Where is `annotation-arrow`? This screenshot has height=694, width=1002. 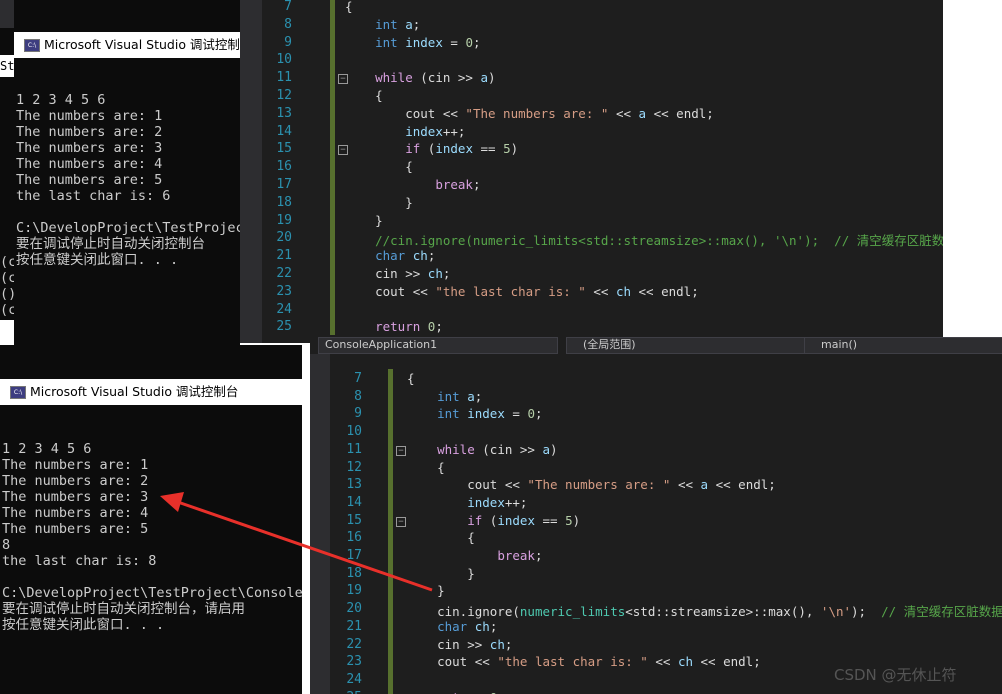
annotation-arrow is located at coordinates (296, 542).